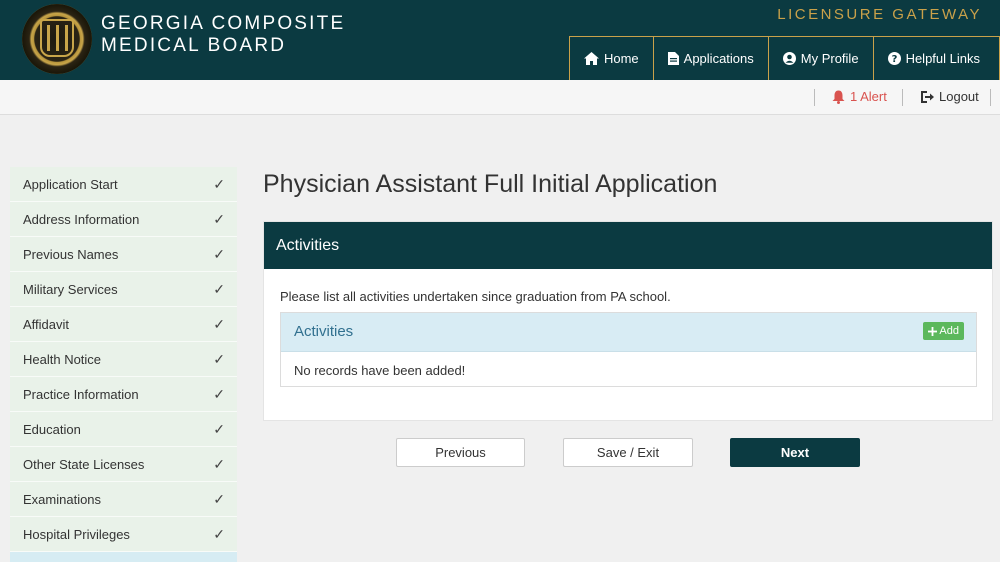 The image size is (1000, 562). What do you see at coordinates (380, 370) in the screenshot?
I see `empty-state-message: No records have been added!` at bounding box center [380, 370].